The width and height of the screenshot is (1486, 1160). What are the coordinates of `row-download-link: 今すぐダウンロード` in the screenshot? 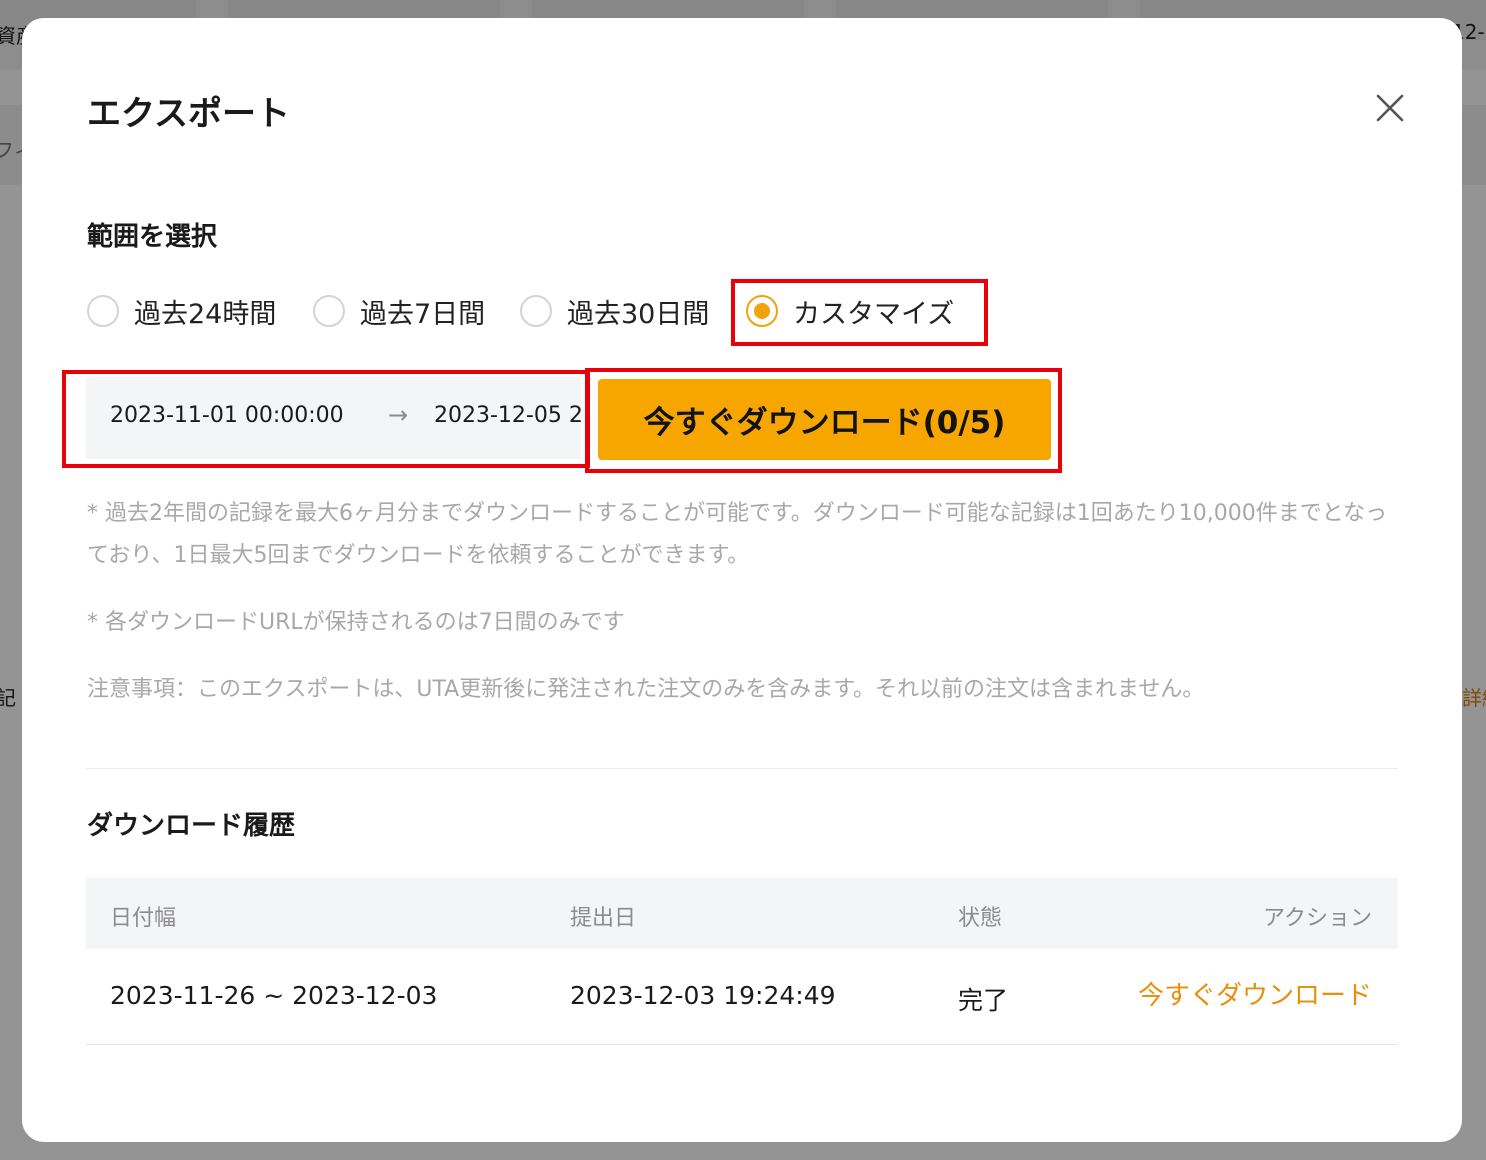 It's located at (1255, 993).